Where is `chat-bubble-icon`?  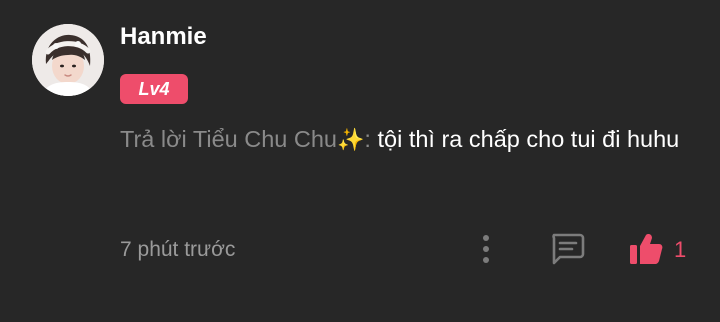
chat-bubble-icon is located at coordinates (568, 249).